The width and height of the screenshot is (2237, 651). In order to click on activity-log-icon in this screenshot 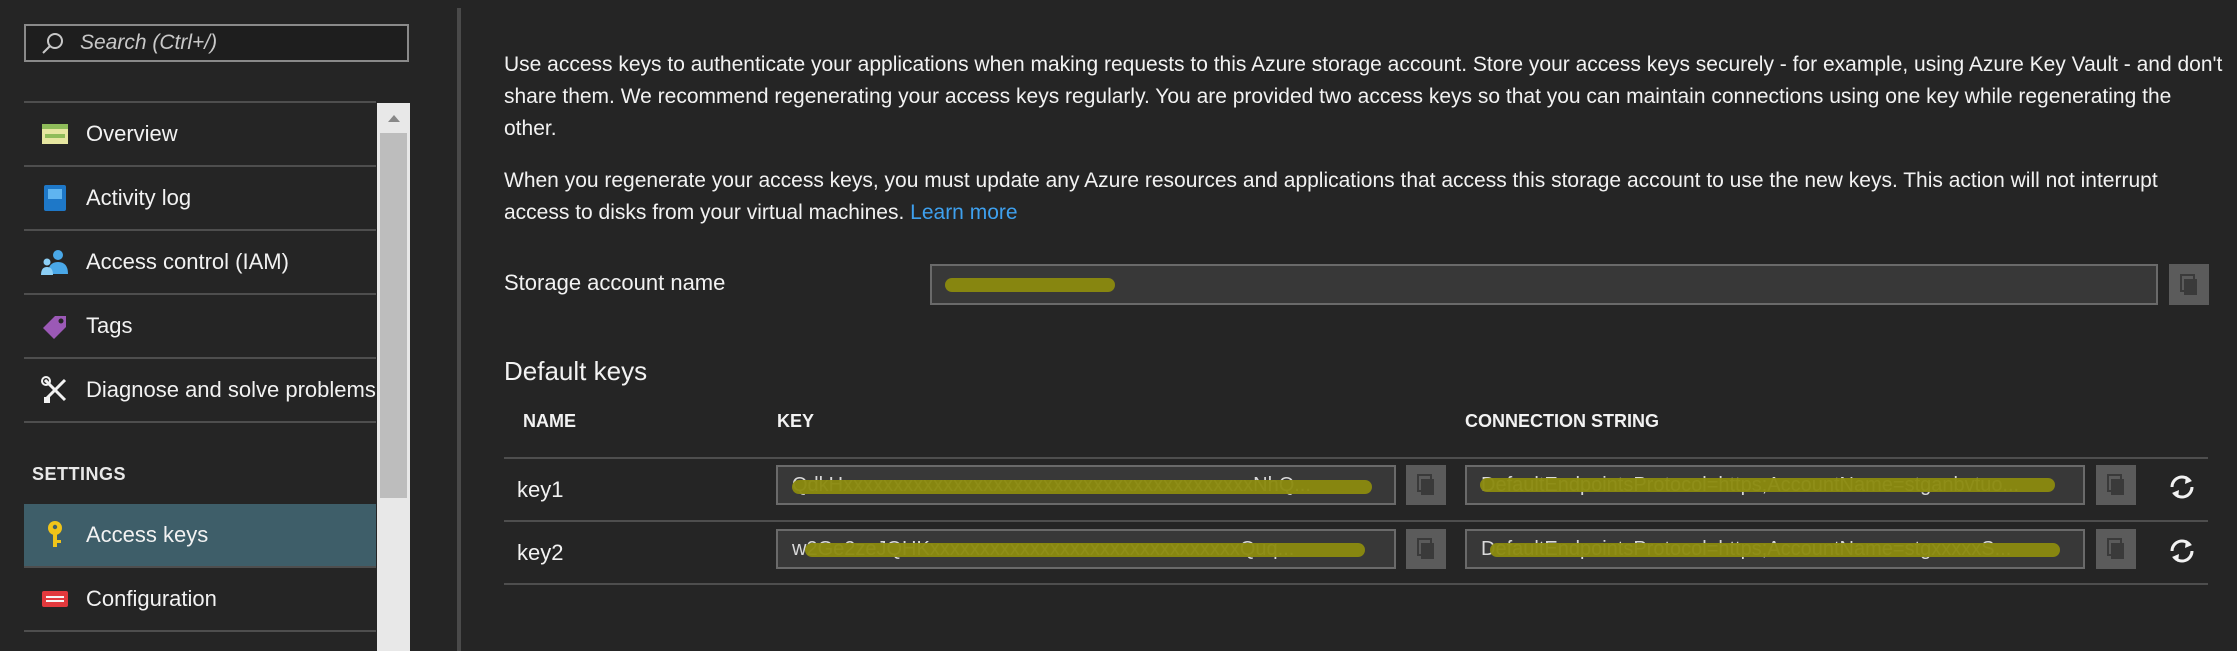, I will do `click(55, 198)`.